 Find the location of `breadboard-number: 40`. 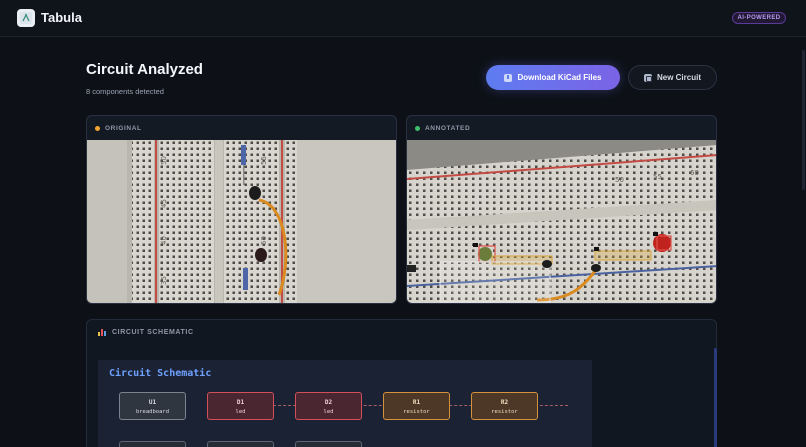

breadboard-number: 40 is located at coordinates (164, 240).